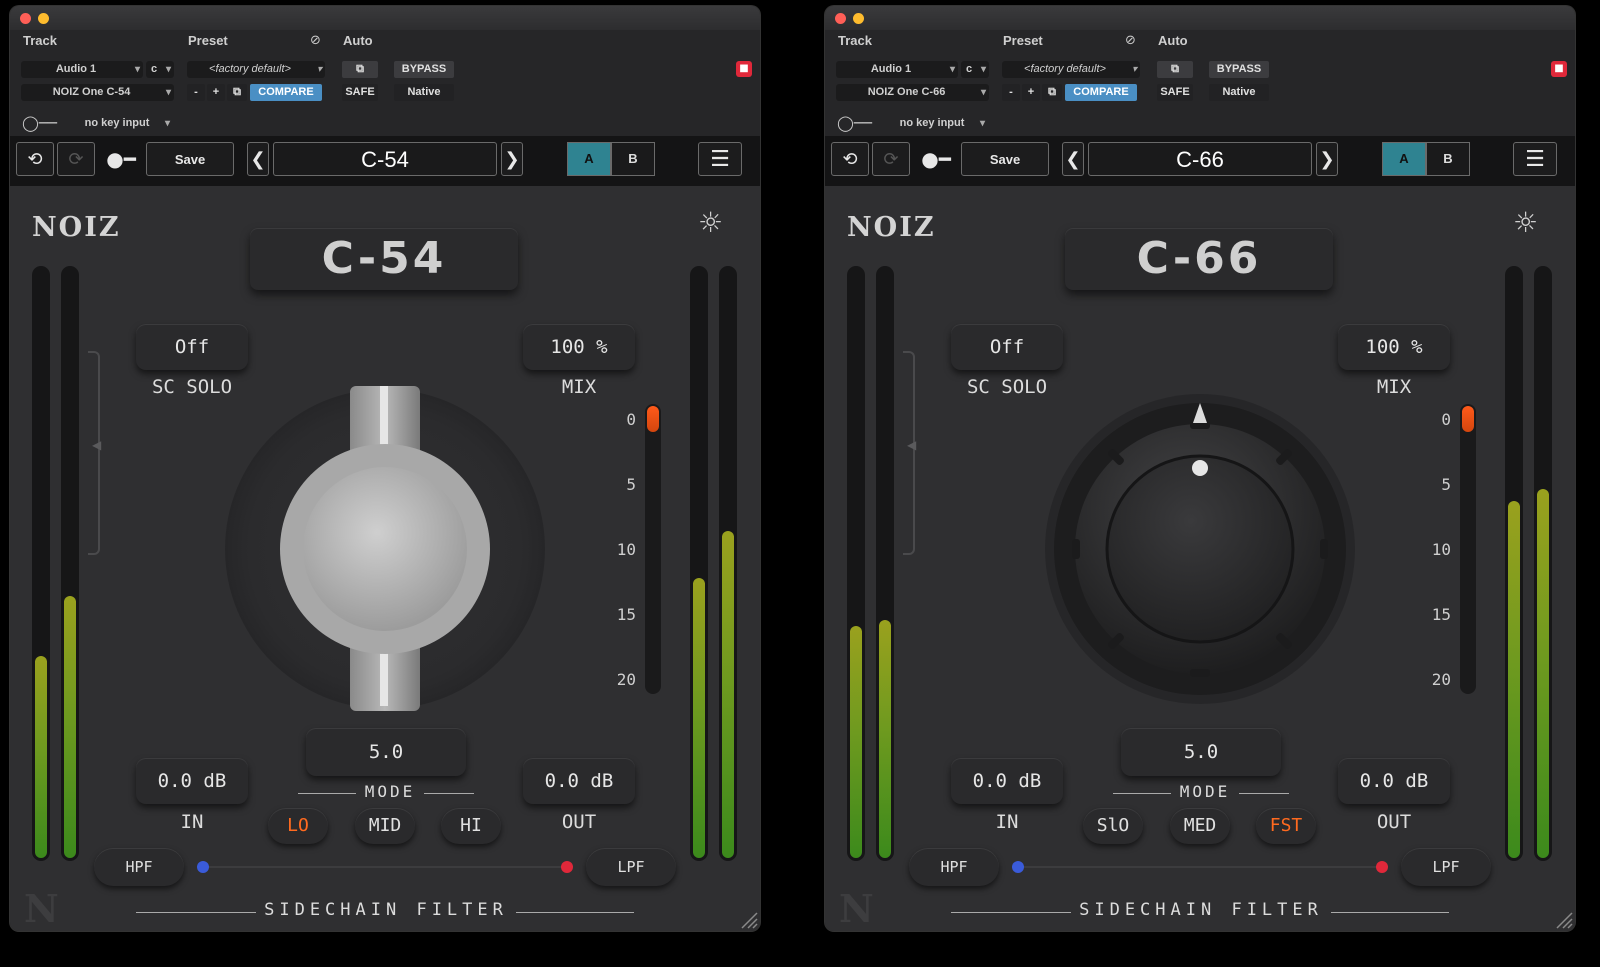  Describe the element at coordinates (631, 484) in the screenshot. I see `gr-scale-5: 5` at that location.